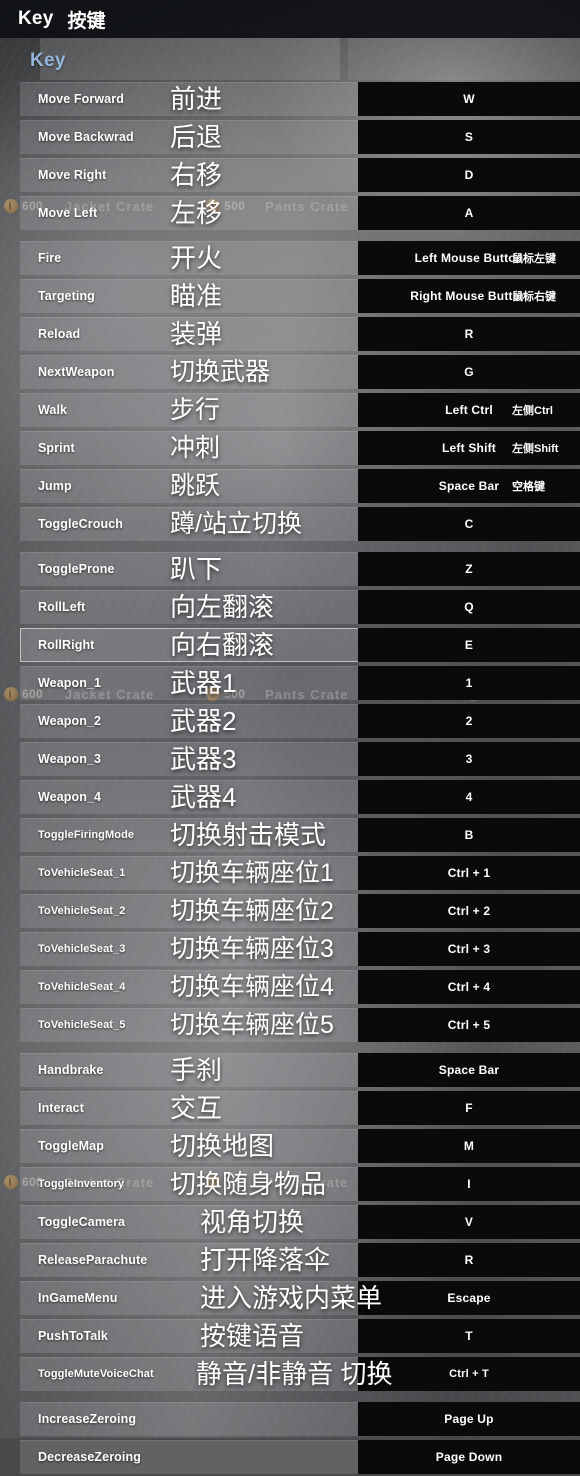 The width and height of the screenshot is (580, 1476). Describe the element at coordinates (290, 99) in the screenshot. I see `key-binding-row: Move Forward 前进 W` at that location.